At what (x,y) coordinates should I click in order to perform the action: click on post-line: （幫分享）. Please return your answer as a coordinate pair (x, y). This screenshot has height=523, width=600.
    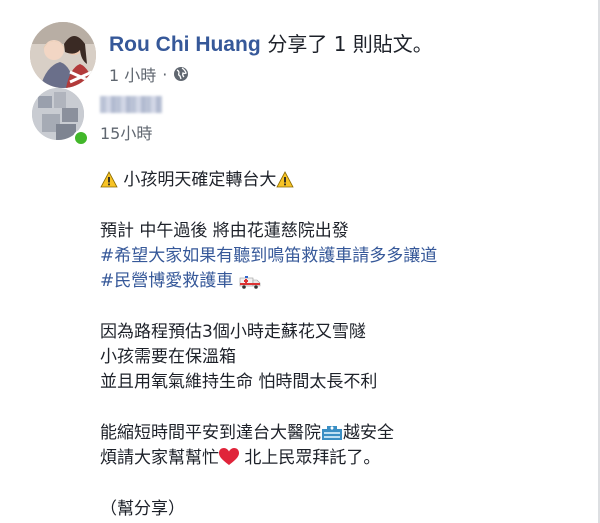
    Looking at the image, I should click on (142, 509).